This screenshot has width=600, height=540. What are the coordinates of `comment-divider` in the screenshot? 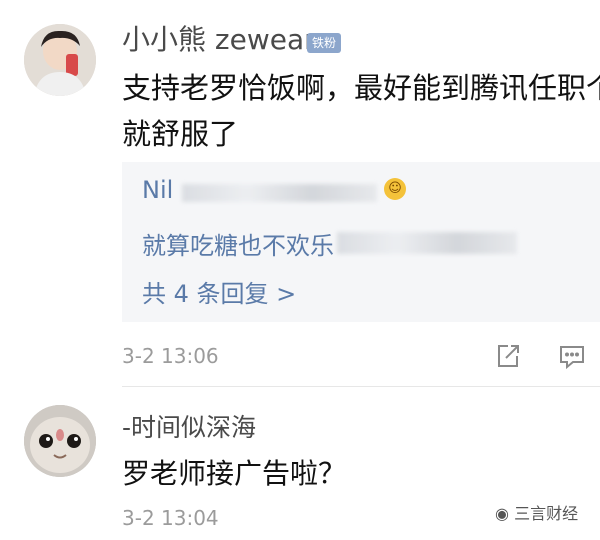 It's located at (361, 386).